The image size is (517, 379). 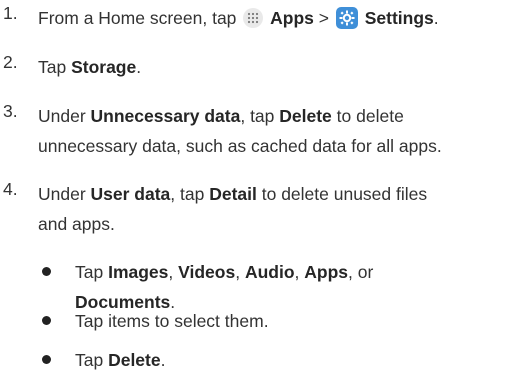 I want to click on detail-label: Detail, so click(x=233, y=194).